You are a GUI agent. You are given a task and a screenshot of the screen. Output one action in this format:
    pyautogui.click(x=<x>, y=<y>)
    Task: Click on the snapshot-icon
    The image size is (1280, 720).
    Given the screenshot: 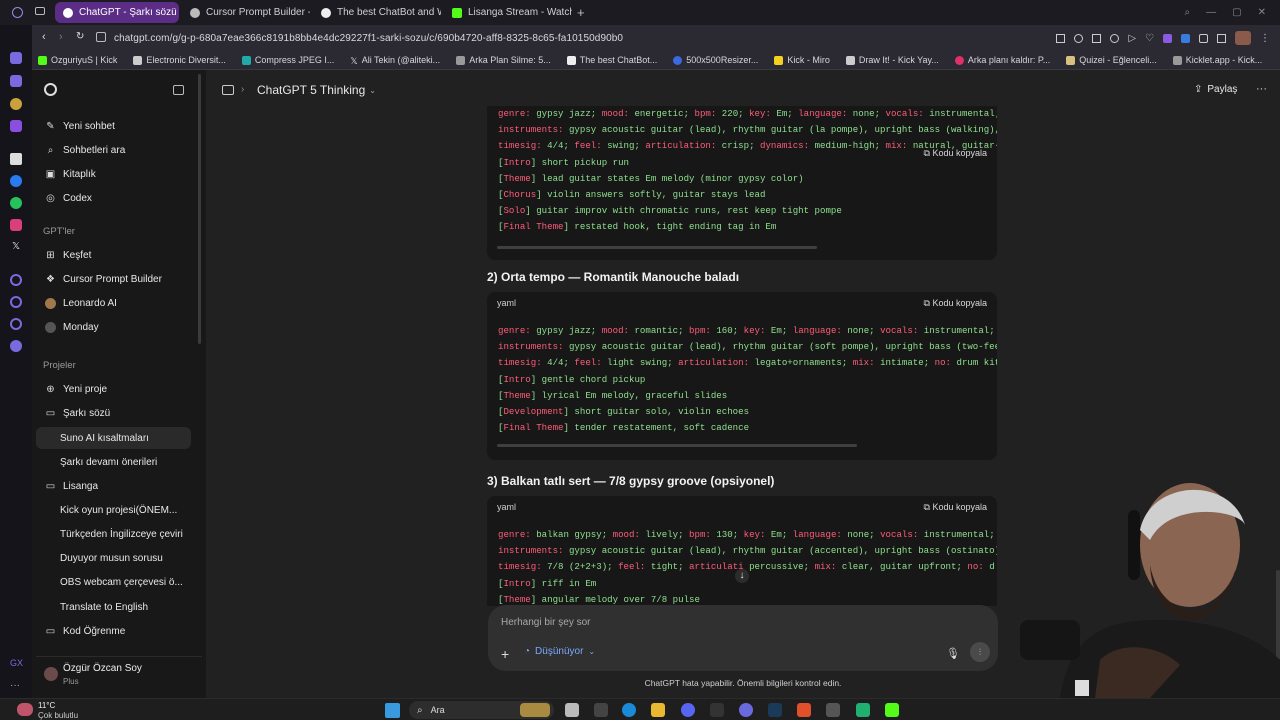 What is the action you would take?
    pyautogui.click(x=1097, y=38)
    